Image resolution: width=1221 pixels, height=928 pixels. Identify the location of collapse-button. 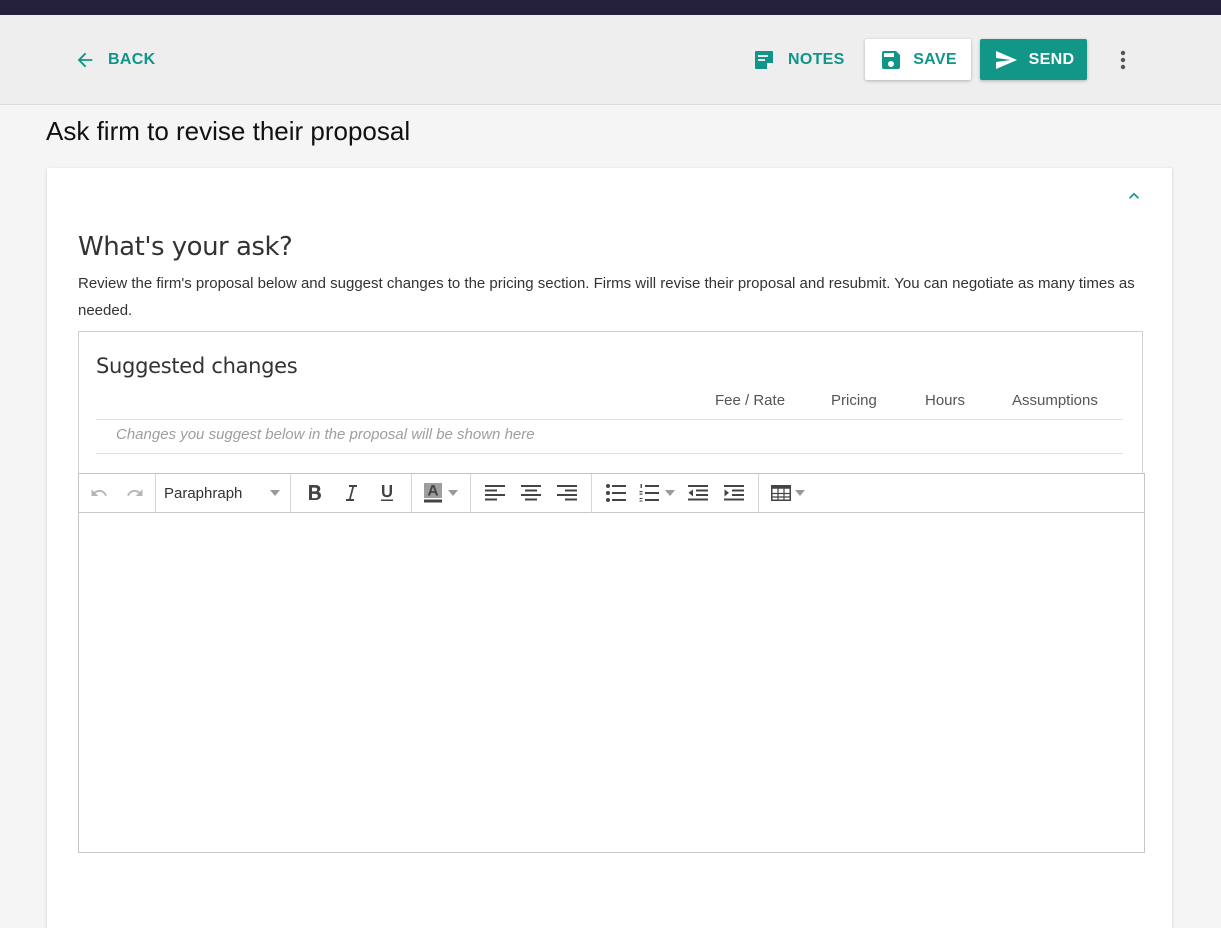
(1134, 196).